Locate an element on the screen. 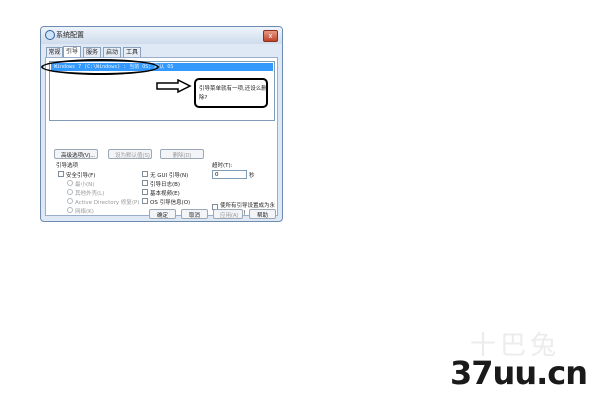  alternate-shell-label: 其他外壳(L) is located at coordinates (90, 194).